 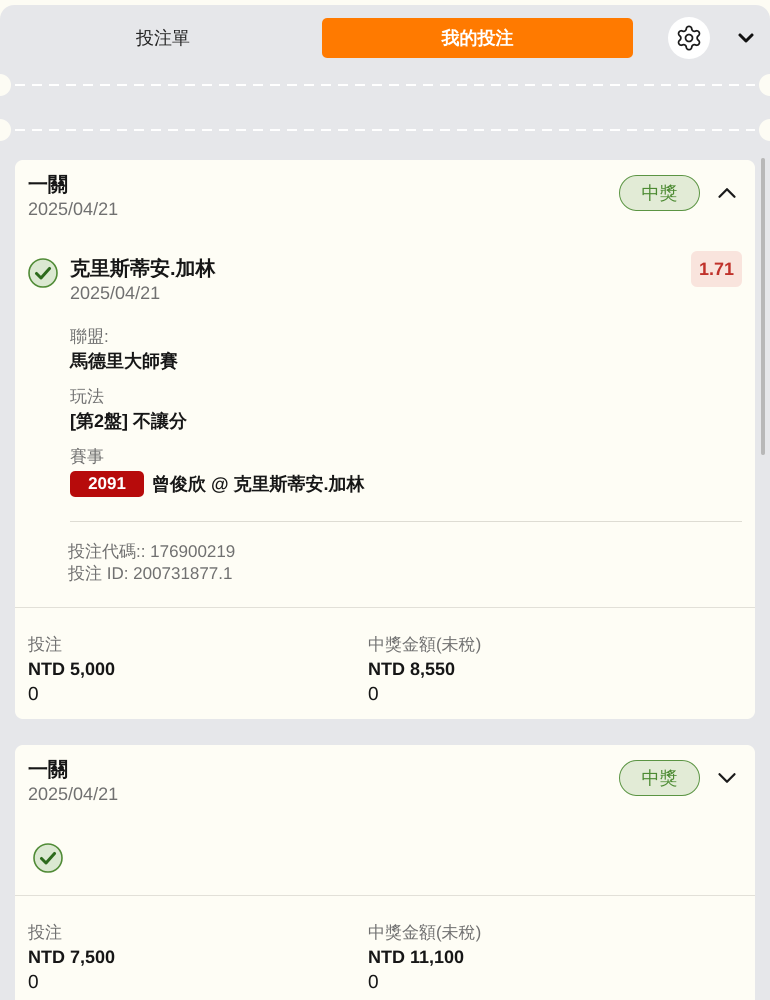 What do you see at coordinates (87, 397) in the screenshot?
I see `detail-label: 玩法` at bounding box center [87, 397].